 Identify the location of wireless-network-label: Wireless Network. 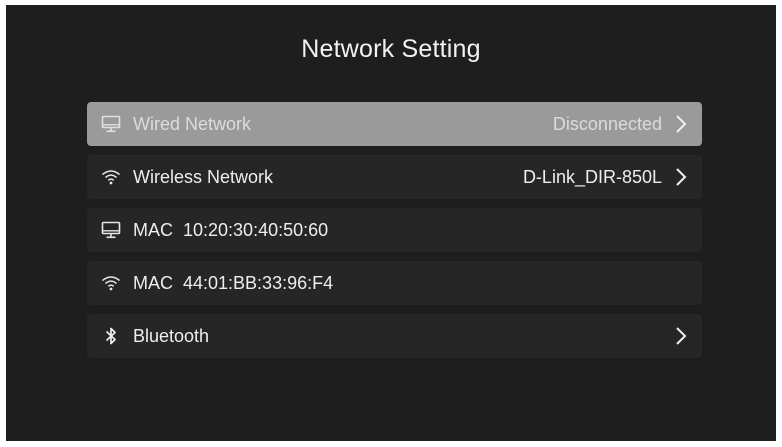
(203, 176).